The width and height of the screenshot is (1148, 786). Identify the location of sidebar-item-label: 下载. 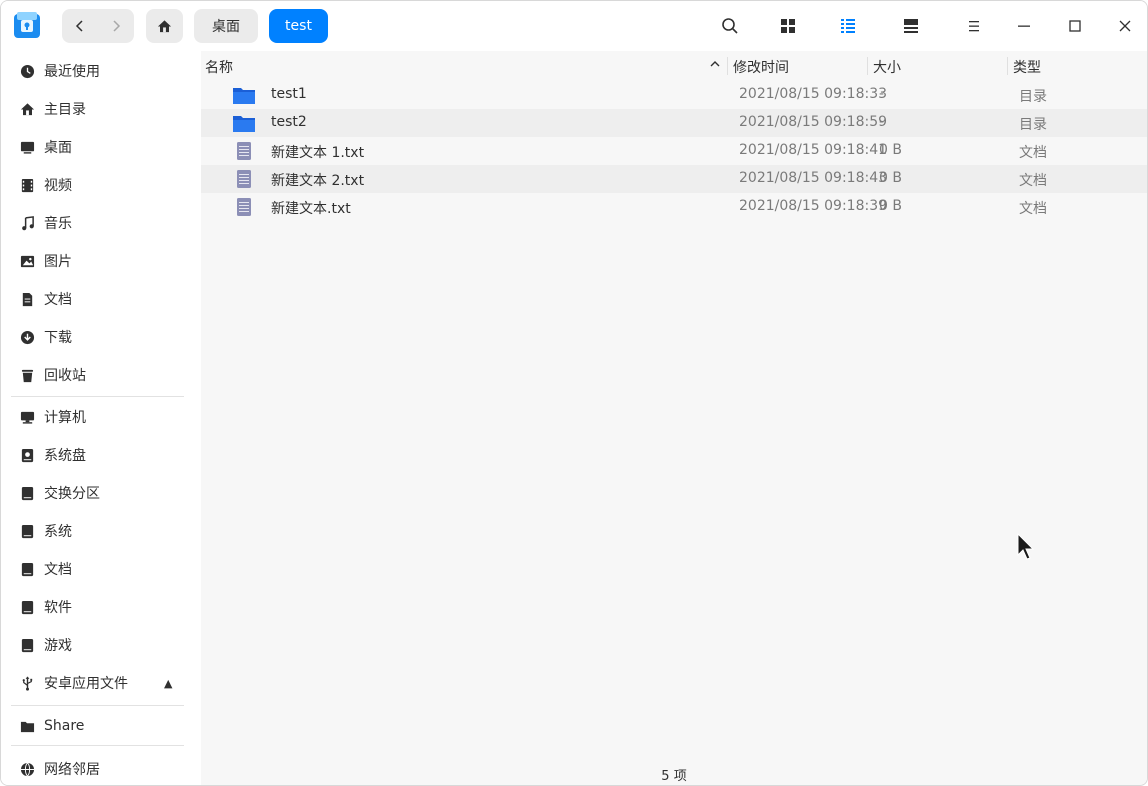
(58, 338).